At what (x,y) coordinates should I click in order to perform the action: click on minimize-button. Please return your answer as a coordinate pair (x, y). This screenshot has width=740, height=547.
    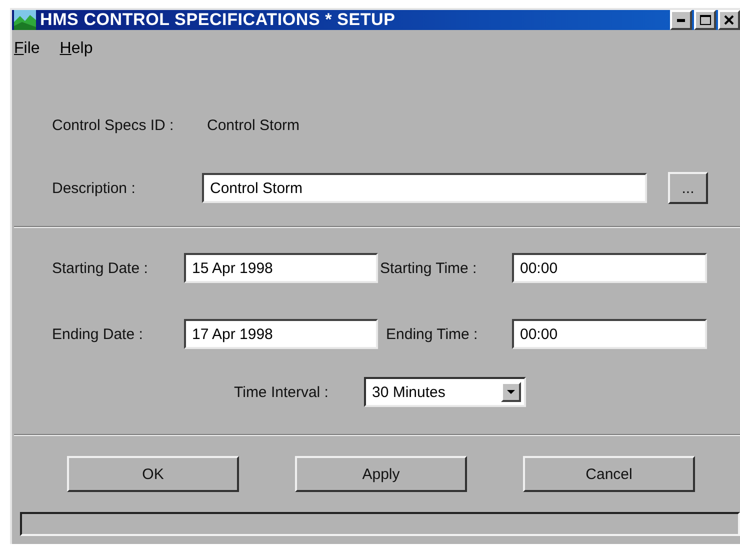
    Looking at the image, I should click on (681, 20).